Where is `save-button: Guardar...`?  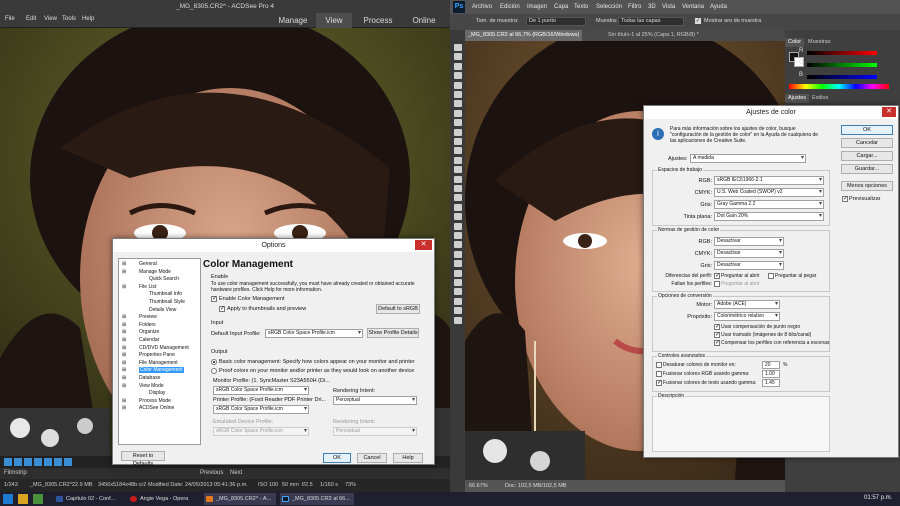 save-button: Guardar... is located at coordinates (867, 169).